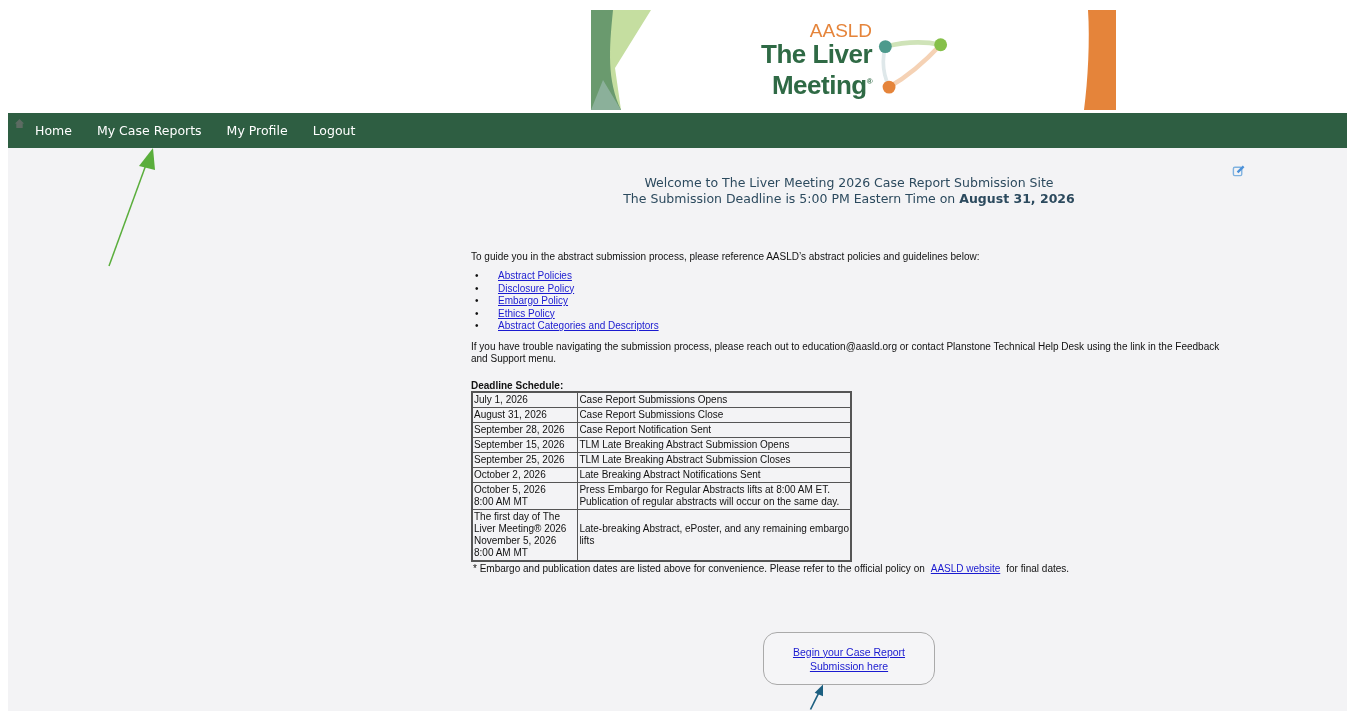 This screenshot has height=711, width=1347. Describe the element at coordinates (714, 399) in the screenshot. I see `table-cell: Case Report Submissions Opens` at that location.